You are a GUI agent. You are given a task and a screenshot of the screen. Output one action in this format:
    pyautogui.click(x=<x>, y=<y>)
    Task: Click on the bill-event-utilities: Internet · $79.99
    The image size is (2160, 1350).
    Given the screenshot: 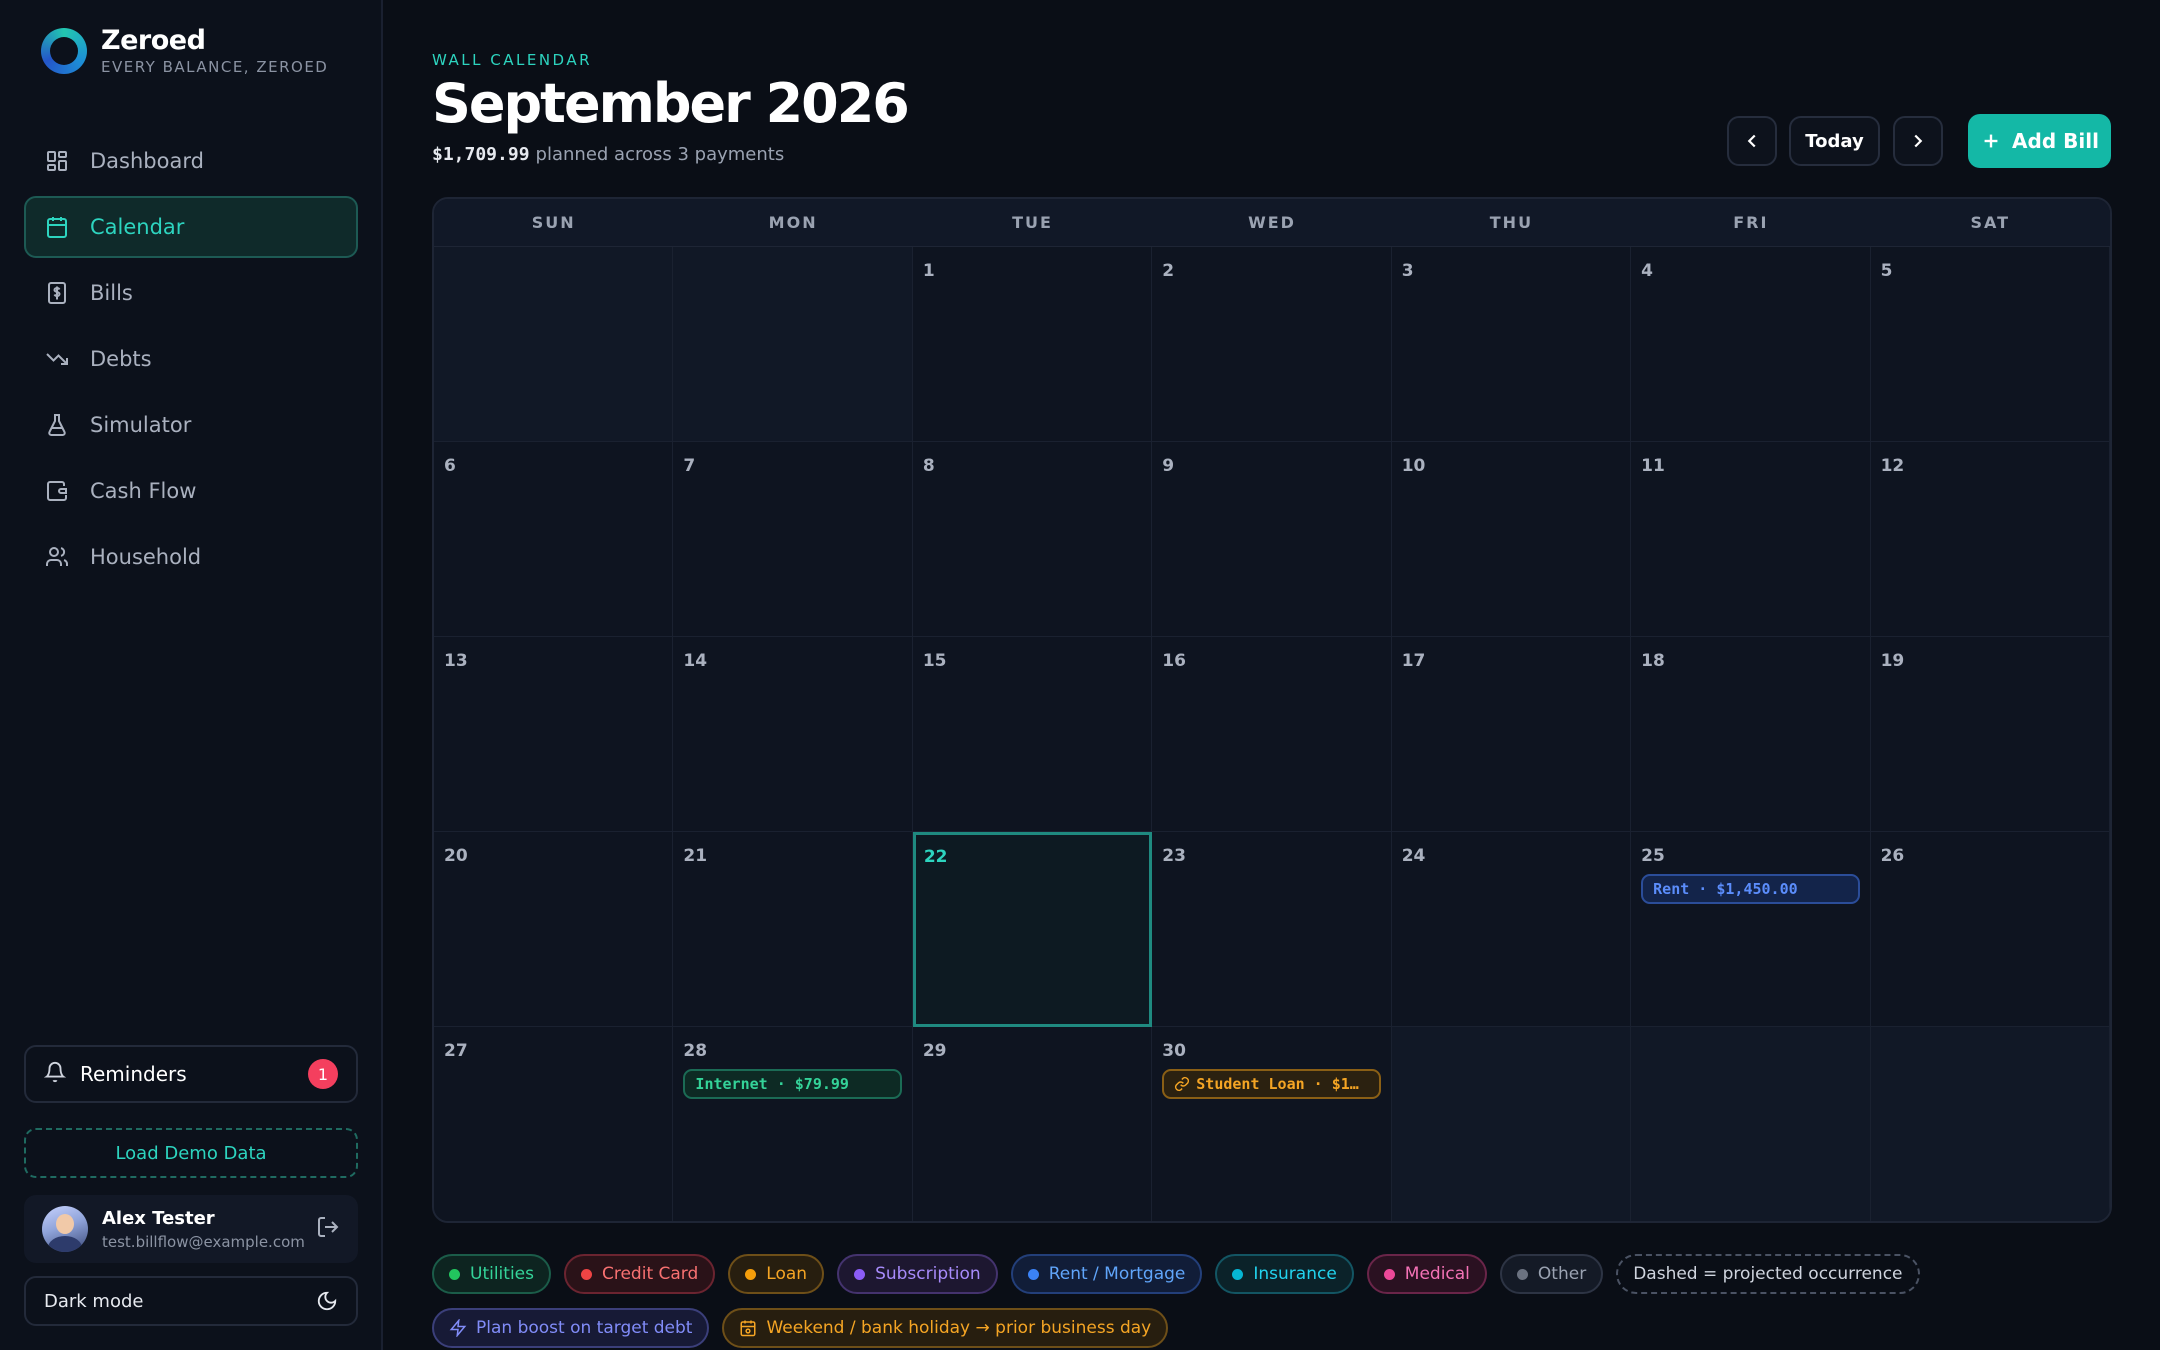 What is the action you would take?
    pyautogui.click(x=792, y=1084)
    